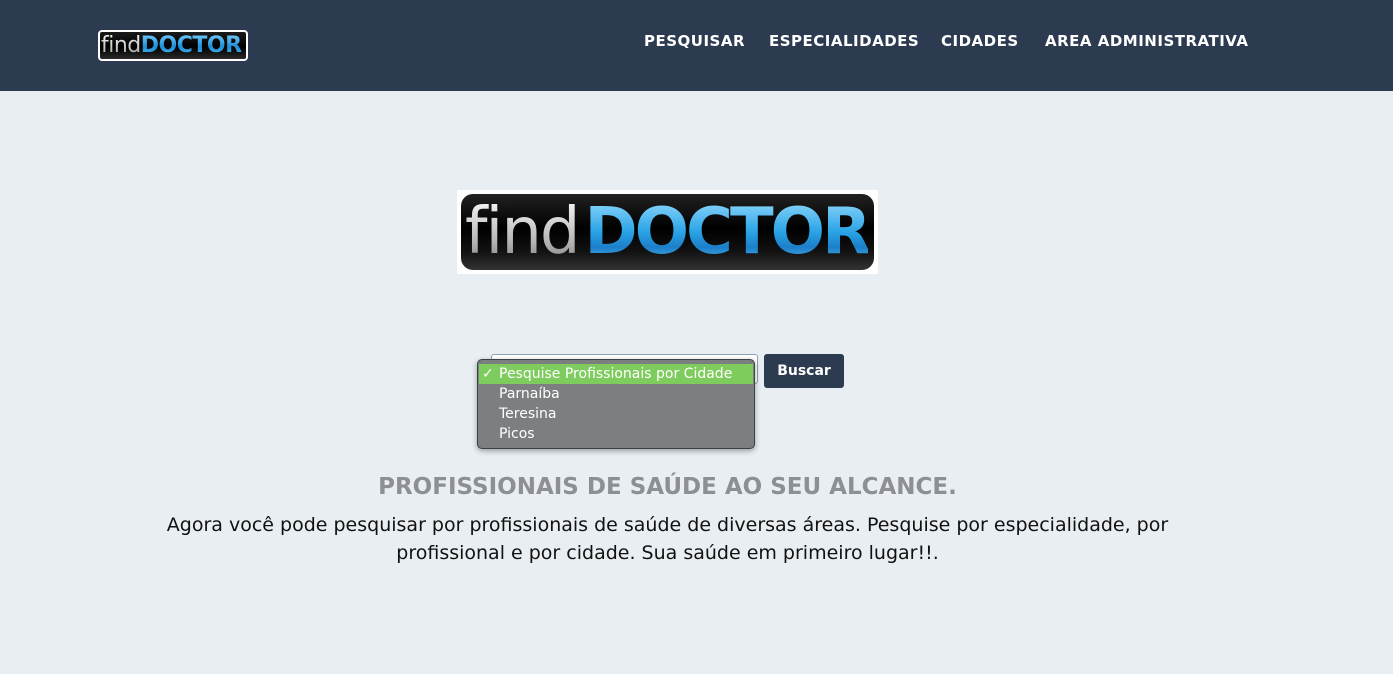  I want to click on nav-pesquisar: PESQUISAR, so click(694, 41).